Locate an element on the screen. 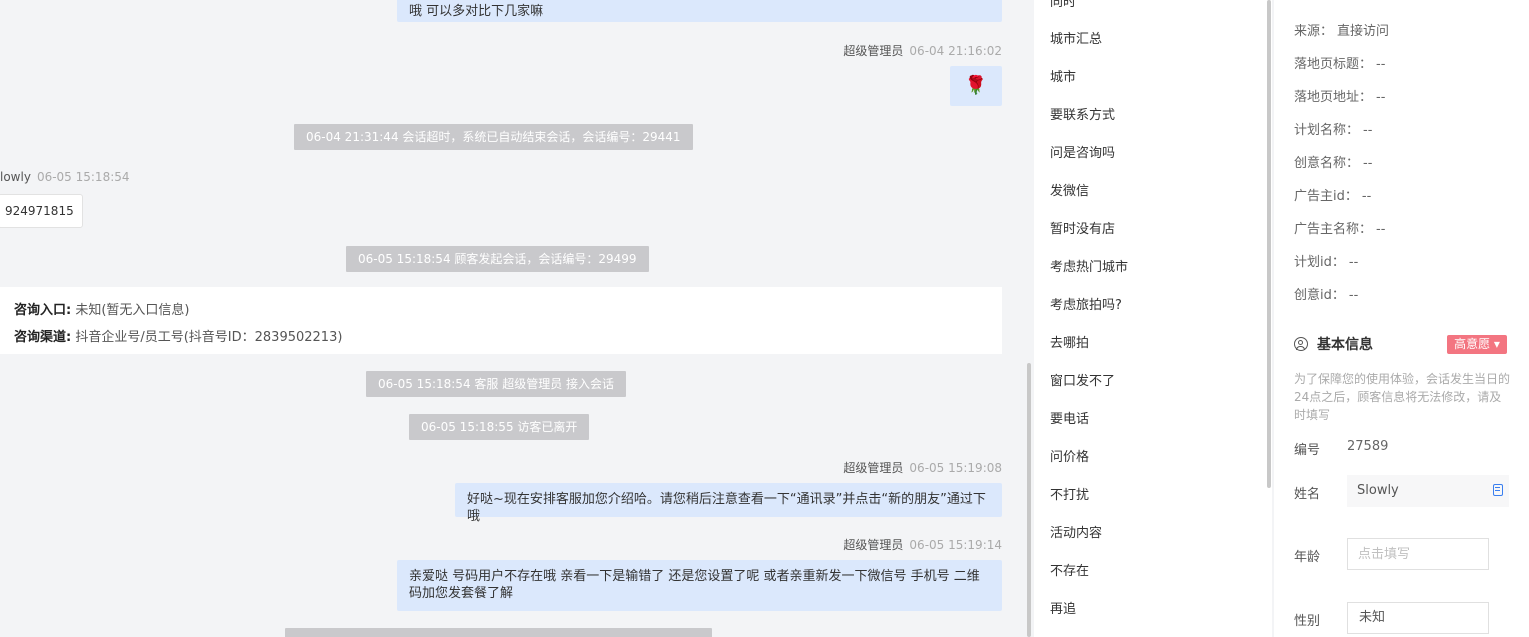 The width and height of the screenshot is (1529, 637). plan-name-row: 计划名称： -- is located at coordinates (1333, 130).